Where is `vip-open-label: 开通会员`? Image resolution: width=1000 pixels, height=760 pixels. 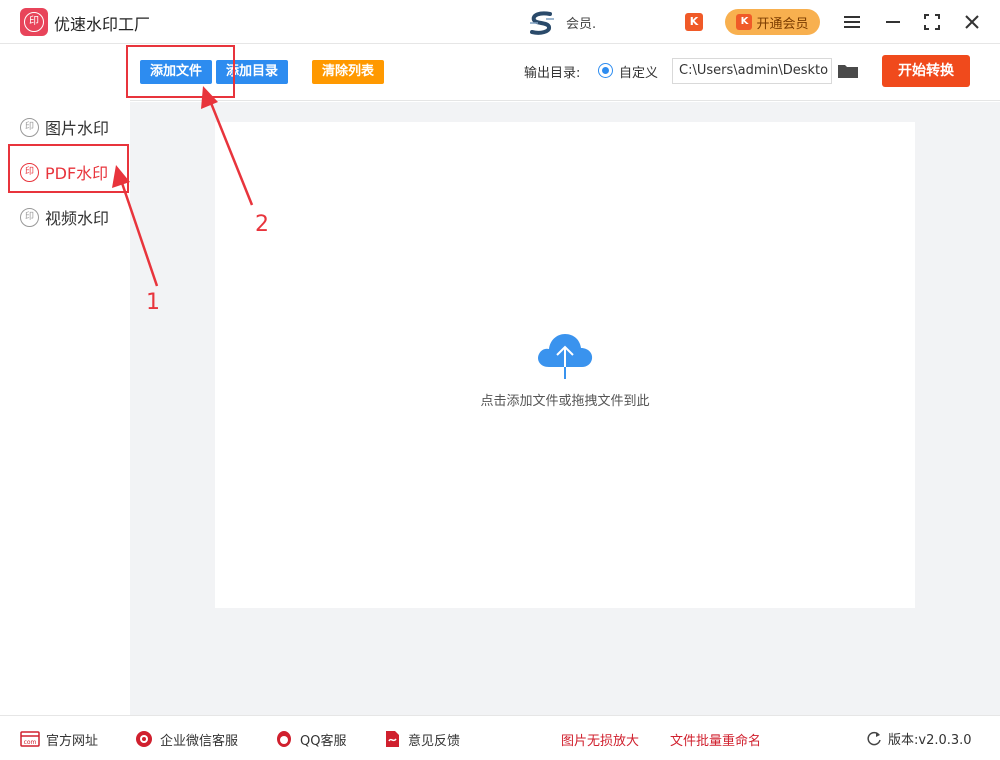 vip-open-label: 开通会员 is located at coordinates (782, 24).